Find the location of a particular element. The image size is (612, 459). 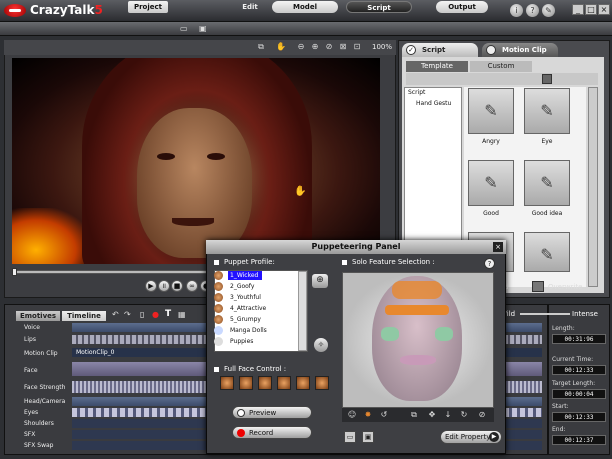

minimize-button: _ is located at coordinates (578, 9).